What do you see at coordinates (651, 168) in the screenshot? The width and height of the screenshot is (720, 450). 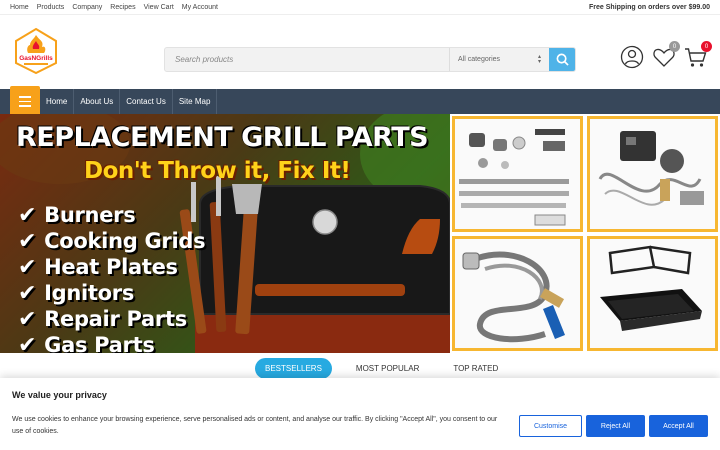 I see `ignitor-kit-image` at bounding box center [651, 168].